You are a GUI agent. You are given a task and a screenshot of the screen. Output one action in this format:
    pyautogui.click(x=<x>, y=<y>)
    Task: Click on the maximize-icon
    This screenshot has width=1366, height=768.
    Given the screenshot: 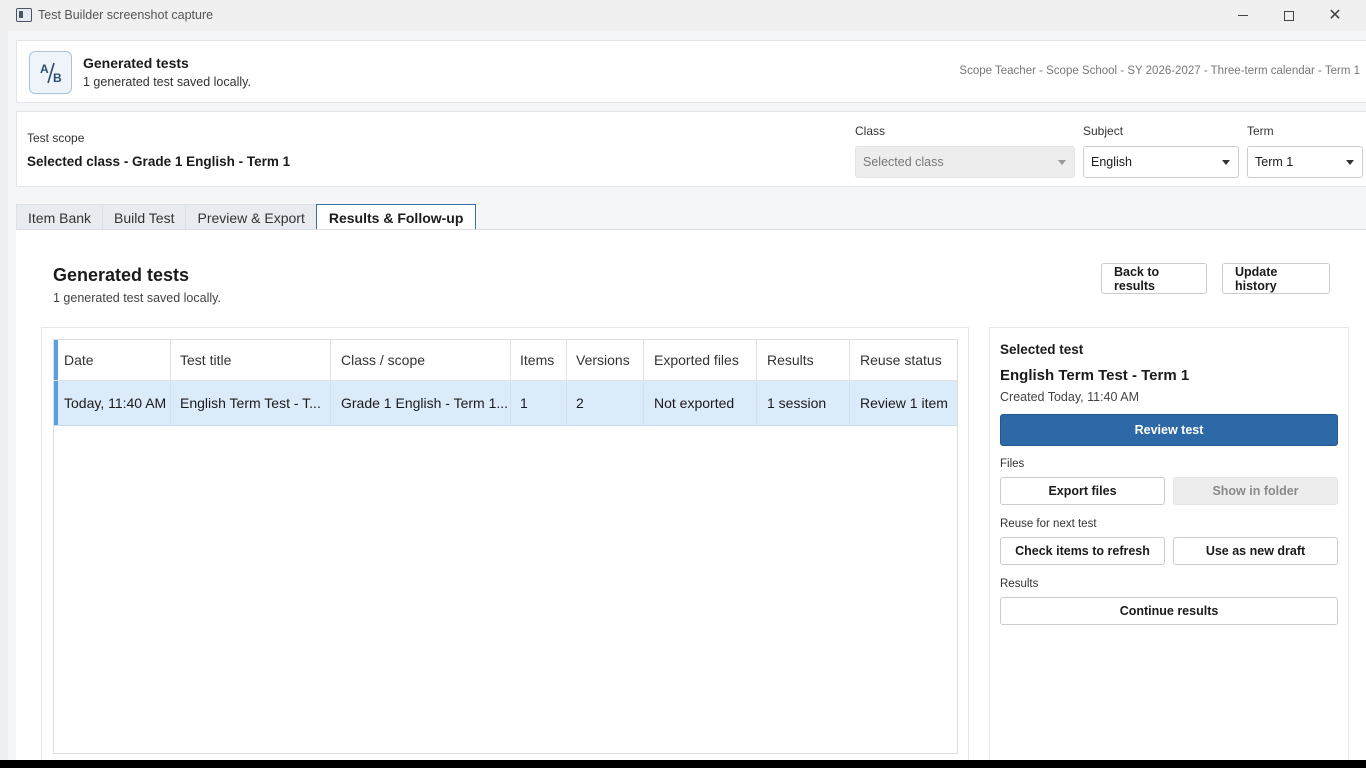 What is the action you would take?
    pyautogui.click(x=1289, y=15)
    